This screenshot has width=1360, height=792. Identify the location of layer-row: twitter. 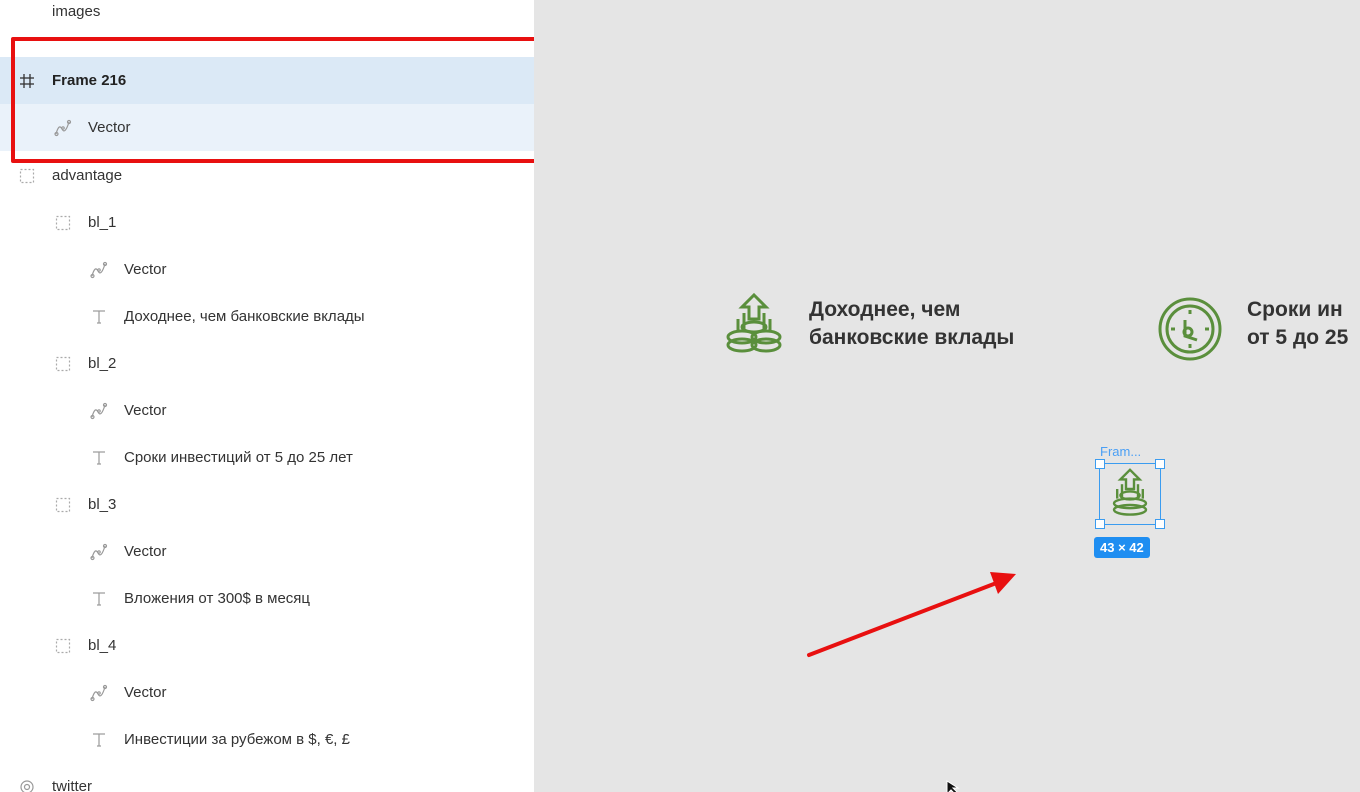
(267, 777).